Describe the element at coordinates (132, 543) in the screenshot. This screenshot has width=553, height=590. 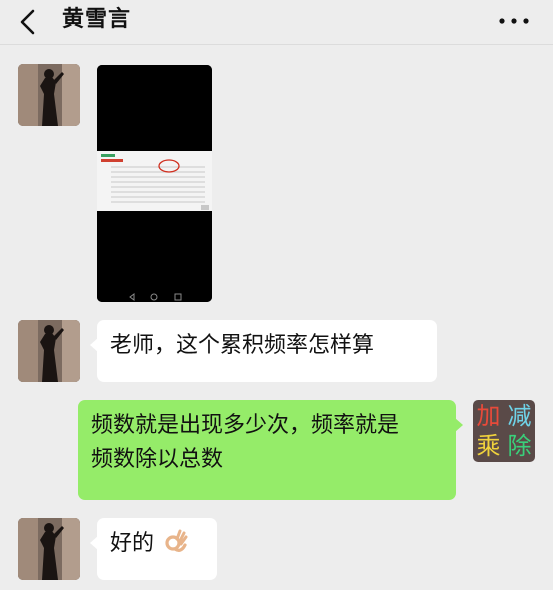
I see `message-text: 好的` at that location.